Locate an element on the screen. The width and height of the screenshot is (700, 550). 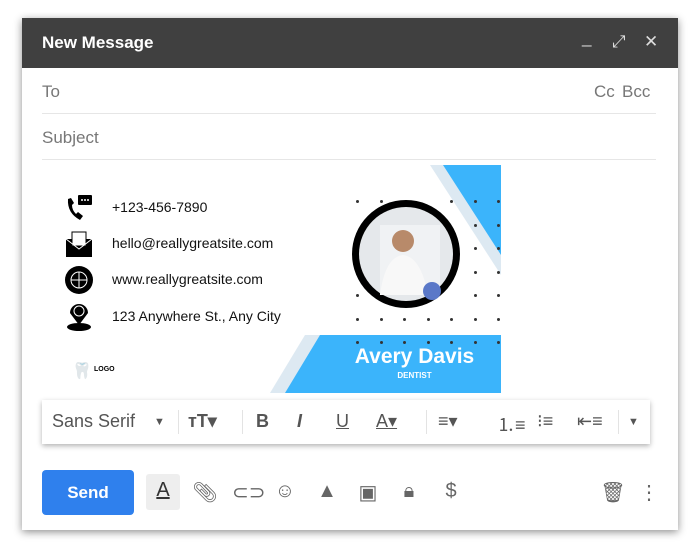
more-options-icon: ⋮ is located at coordinates (649, 492).